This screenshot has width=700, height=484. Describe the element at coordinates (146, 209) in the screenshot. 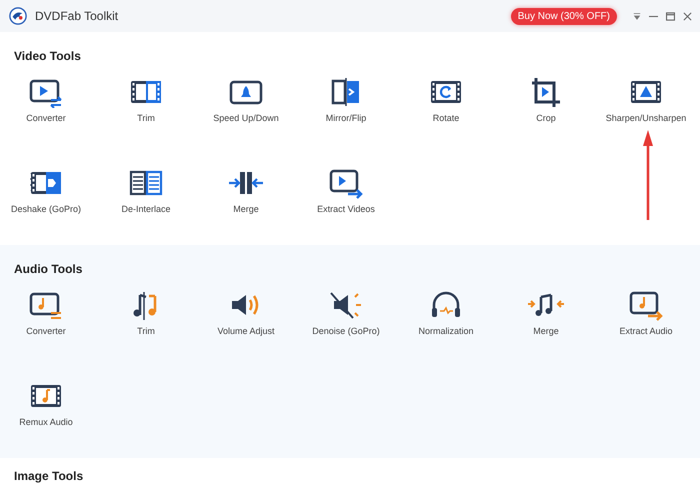

I see `tool-label: De-Interlace` at that location.